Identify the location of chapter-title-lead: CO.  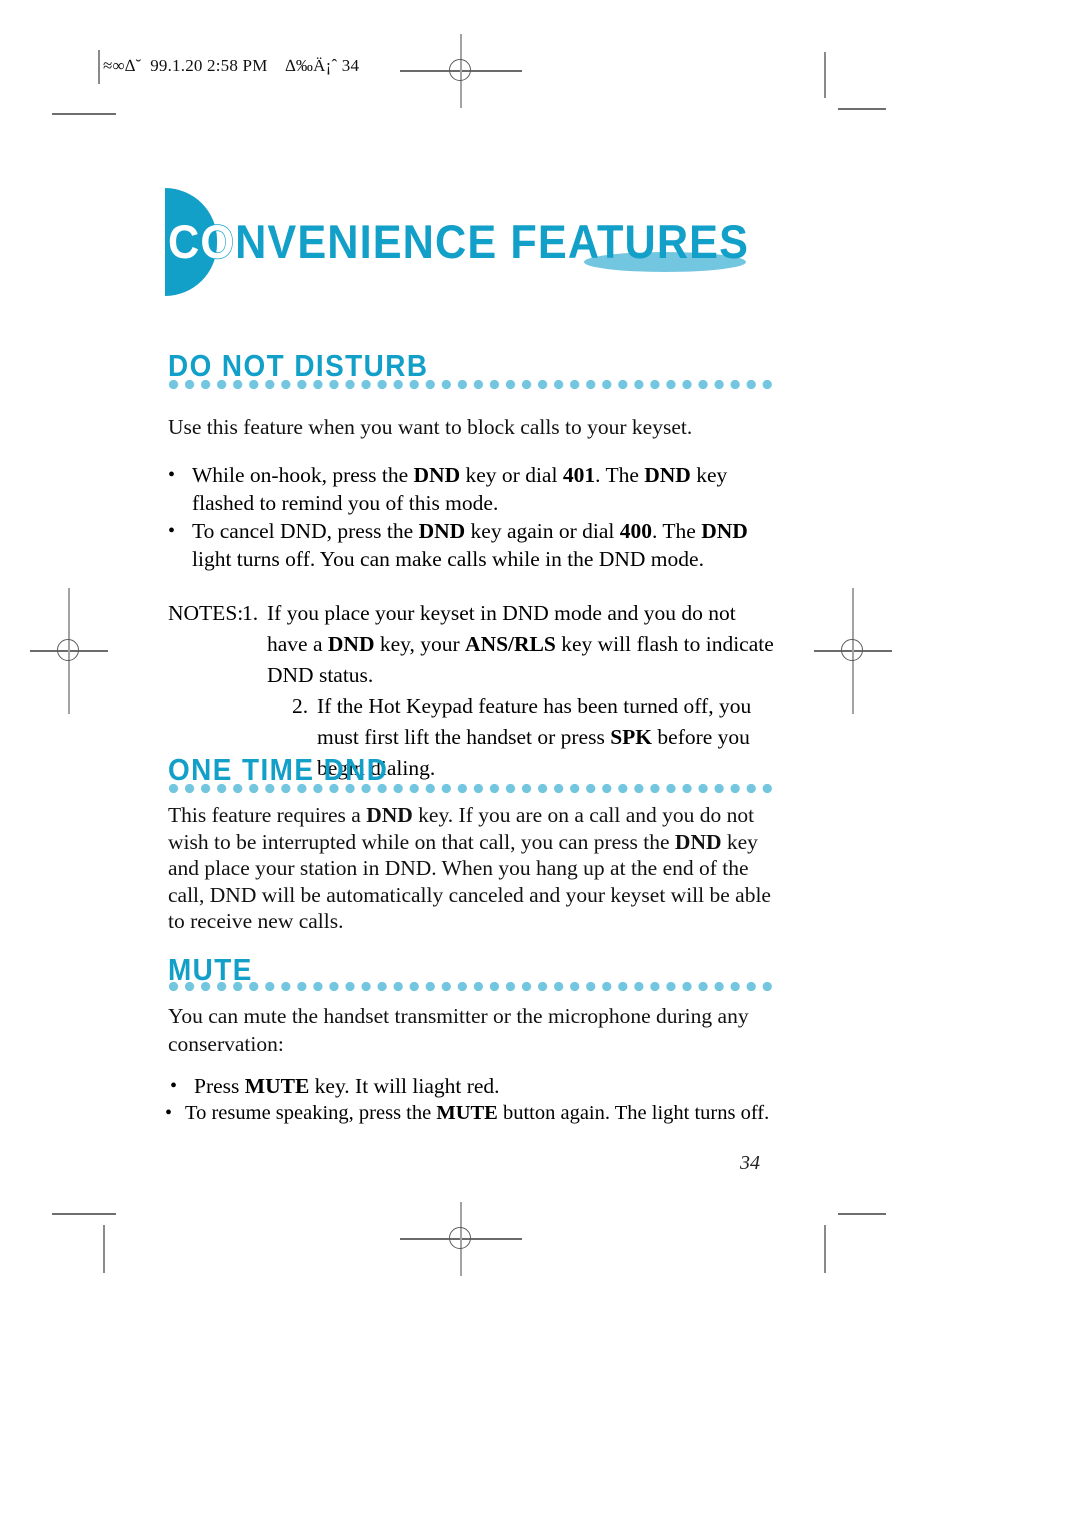
(201, 241).